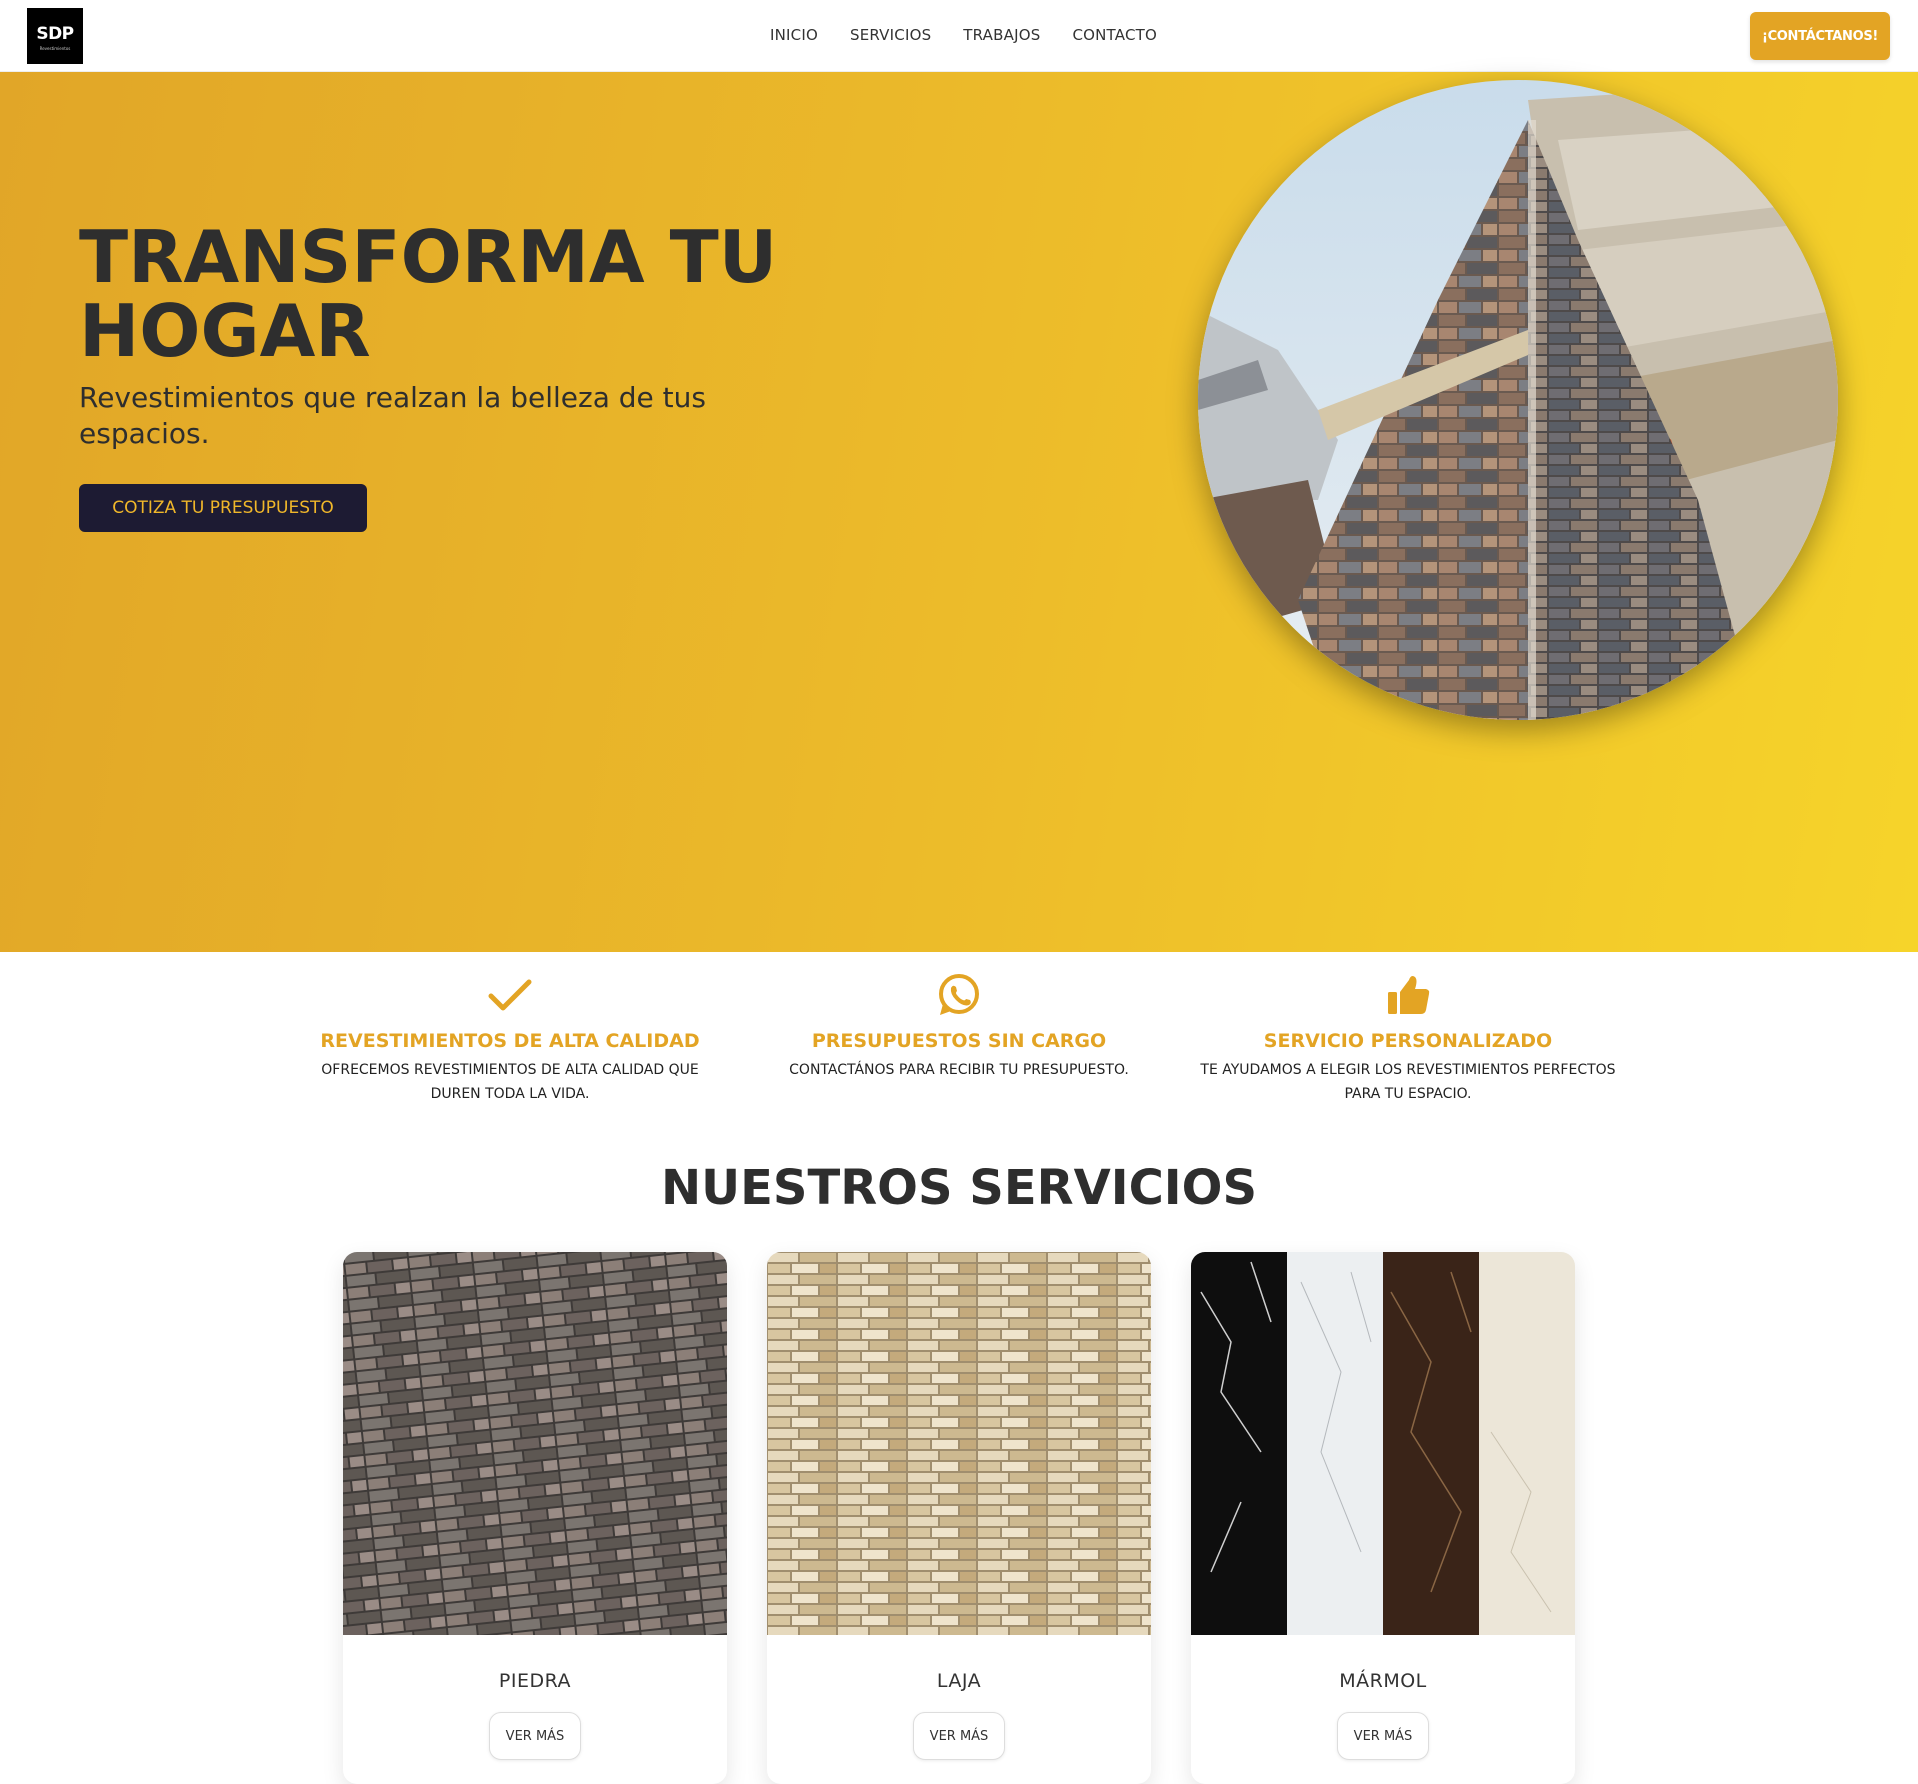 This screenshot has height=1784, width=1918. I want to click on service-card-laja: LAJA VER MÁS, so click(959, 1518).